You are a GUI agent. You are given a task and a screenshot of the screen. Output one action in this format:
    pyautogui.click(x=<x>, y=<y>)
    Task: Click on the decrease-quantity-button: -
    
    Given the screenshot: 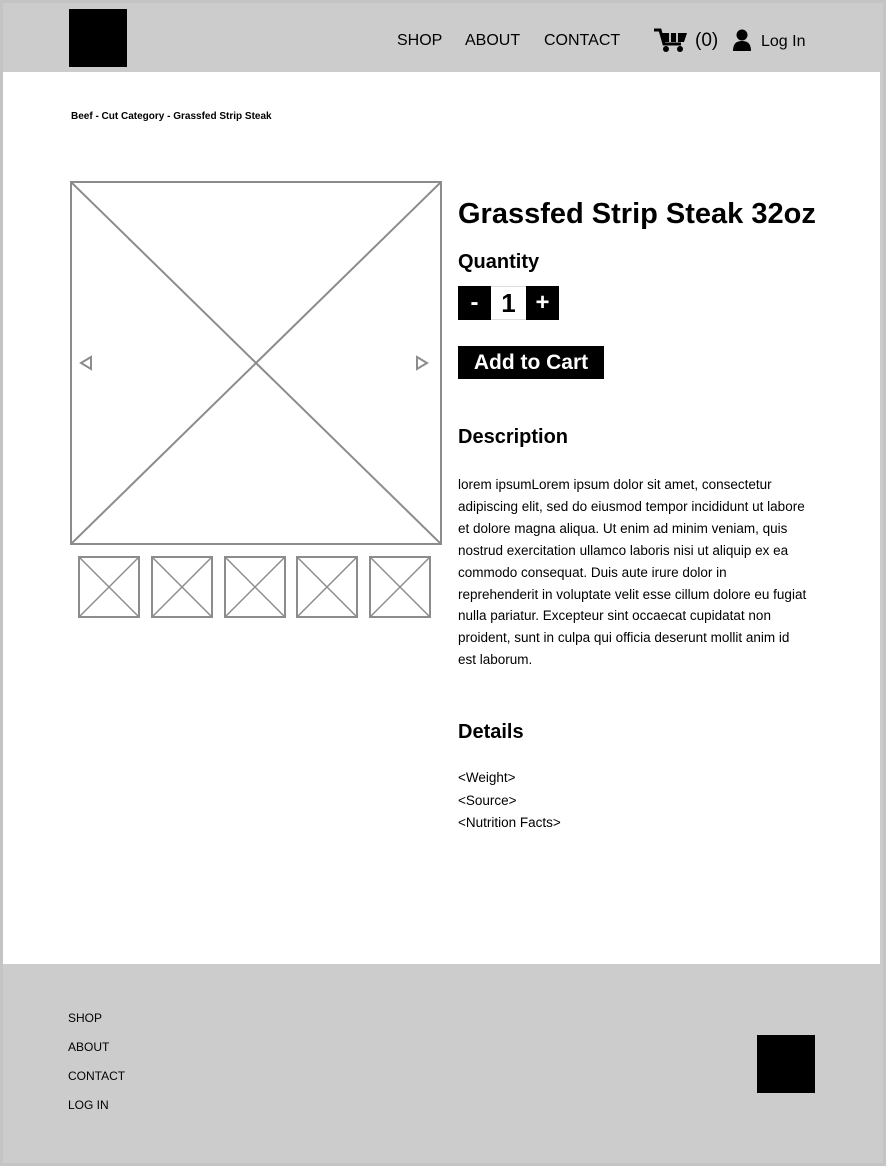 What is the action you would take?
    pyautogui.click(x=474, y=303)
    